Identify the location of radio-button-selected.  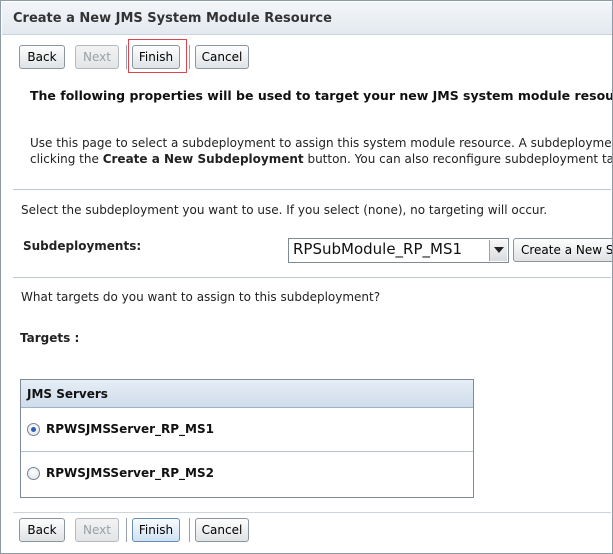
(33, 429).